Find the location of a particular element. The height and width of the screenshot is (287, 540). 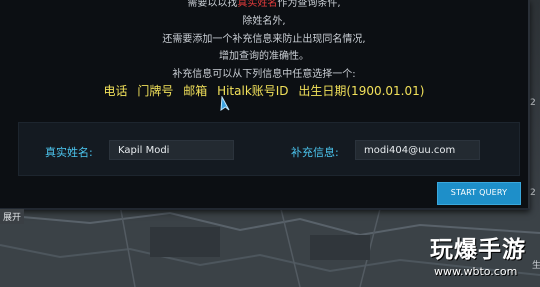

extra-info-input: modi404@uu.com is located at coordinates (417, 150).